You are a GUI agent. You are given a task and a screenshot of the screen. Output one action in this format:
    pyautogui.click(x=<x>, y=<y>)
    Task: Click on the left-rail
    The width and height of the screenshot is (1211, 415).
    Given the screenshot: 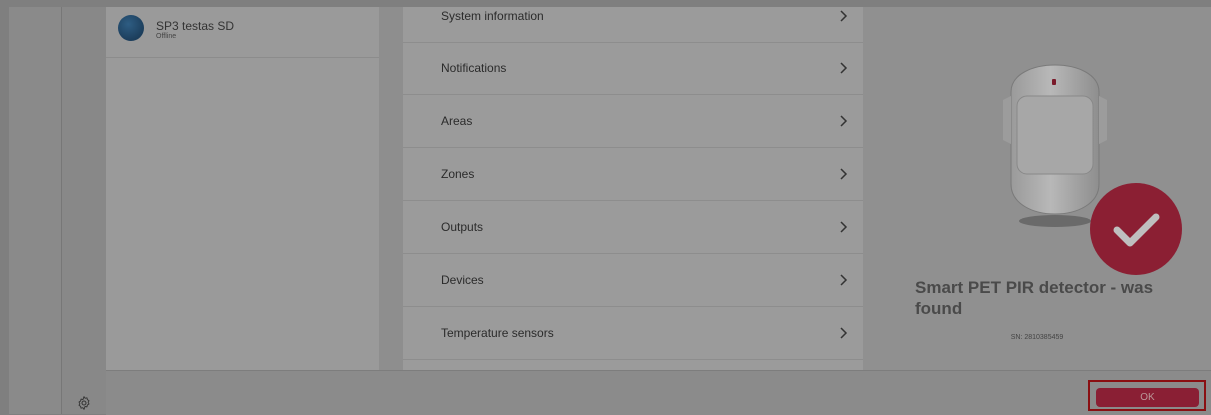 What is the action you would take?
    pyautogui.click(x=35, y=210)
    